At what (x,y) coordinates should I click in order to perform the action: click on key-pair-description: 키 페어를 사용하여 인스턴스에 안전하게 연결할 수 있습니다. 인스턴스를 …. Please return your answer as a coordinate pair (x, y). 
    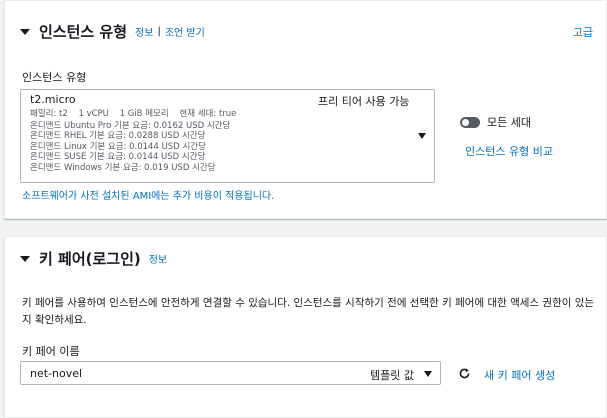
    Looking at the image, I should click on (308, 311).